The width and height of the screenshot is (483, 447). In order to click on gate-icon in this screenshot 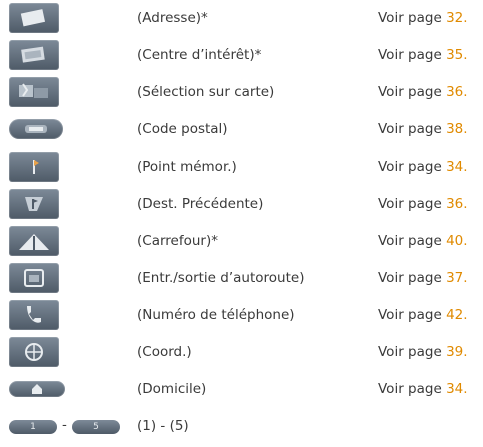, I will do `click(34, 278)`.